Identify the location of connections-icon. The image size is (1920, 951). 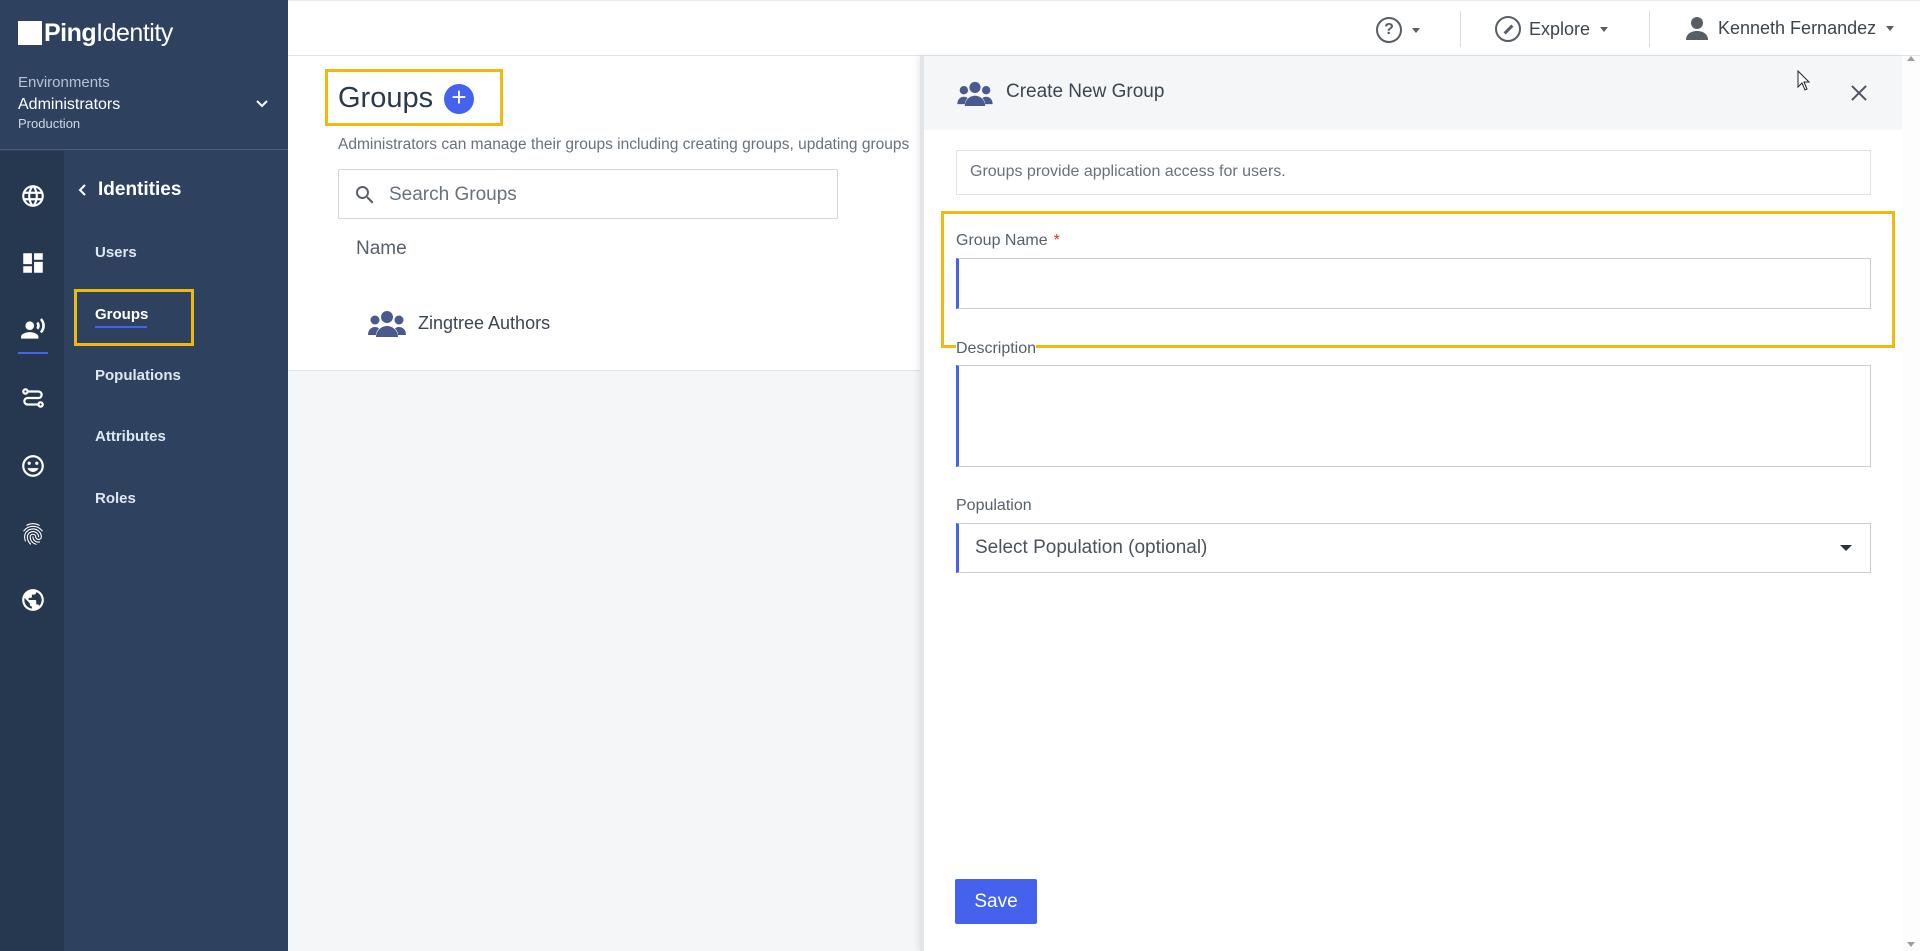
(33, 398).